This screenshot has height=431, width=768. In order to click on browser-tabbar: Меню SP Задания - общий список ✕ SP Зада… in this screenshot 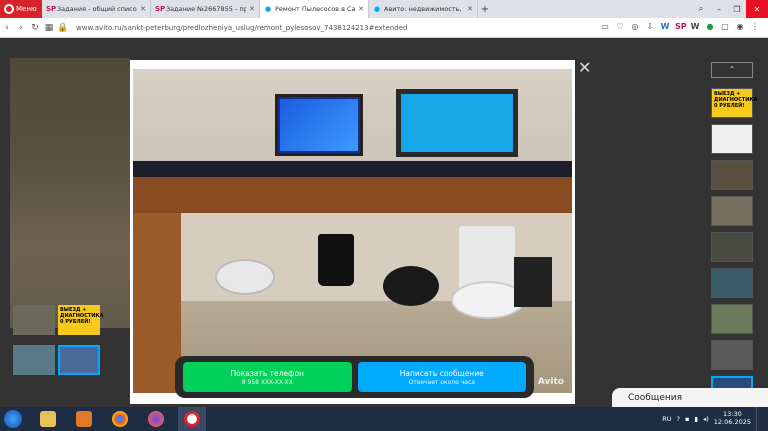, I will do `click(384, 9)`.